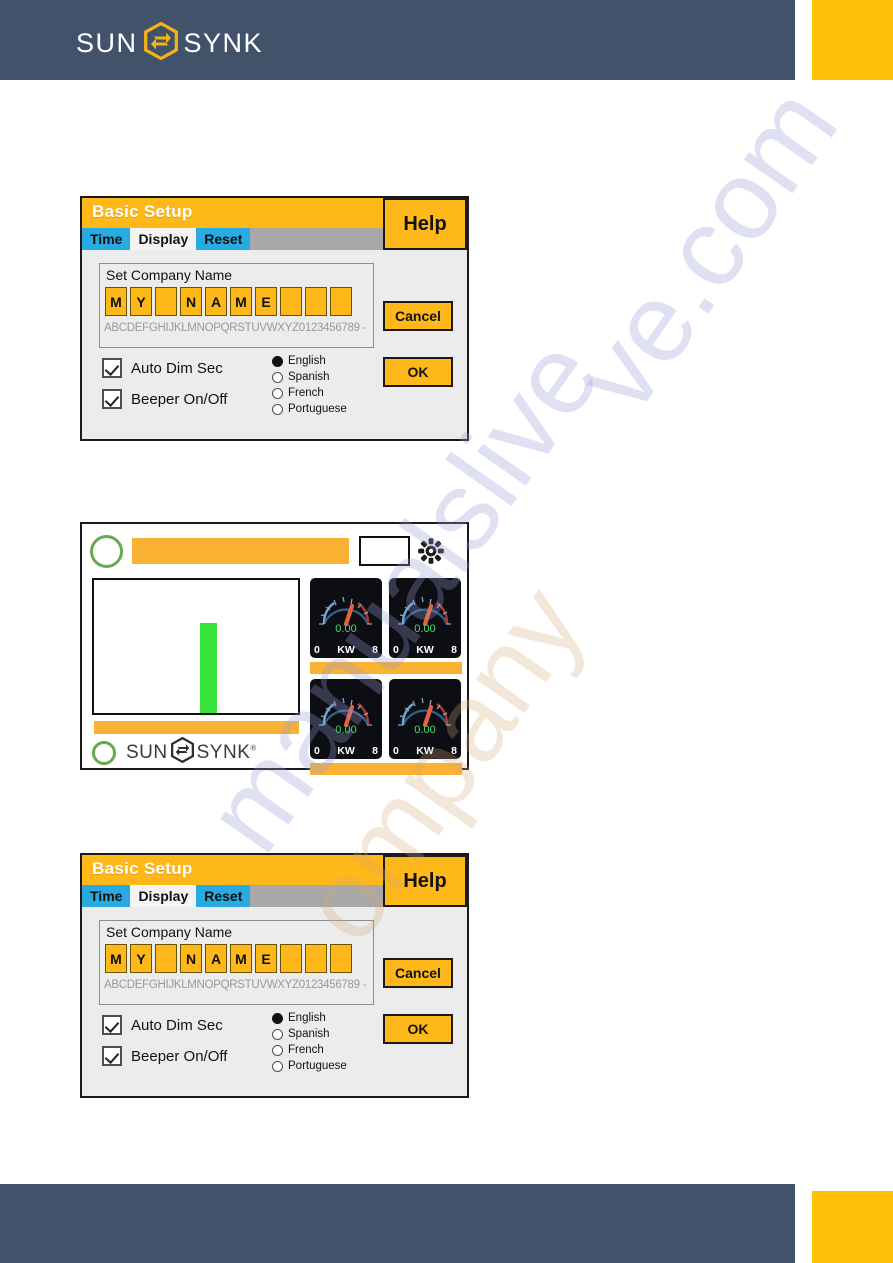 This screenshot has width=893, height=1263. What do you see at coordinates (425, 881) in the screenshot?
I see `help-button-2: Help` at bounding box center [425, 881].